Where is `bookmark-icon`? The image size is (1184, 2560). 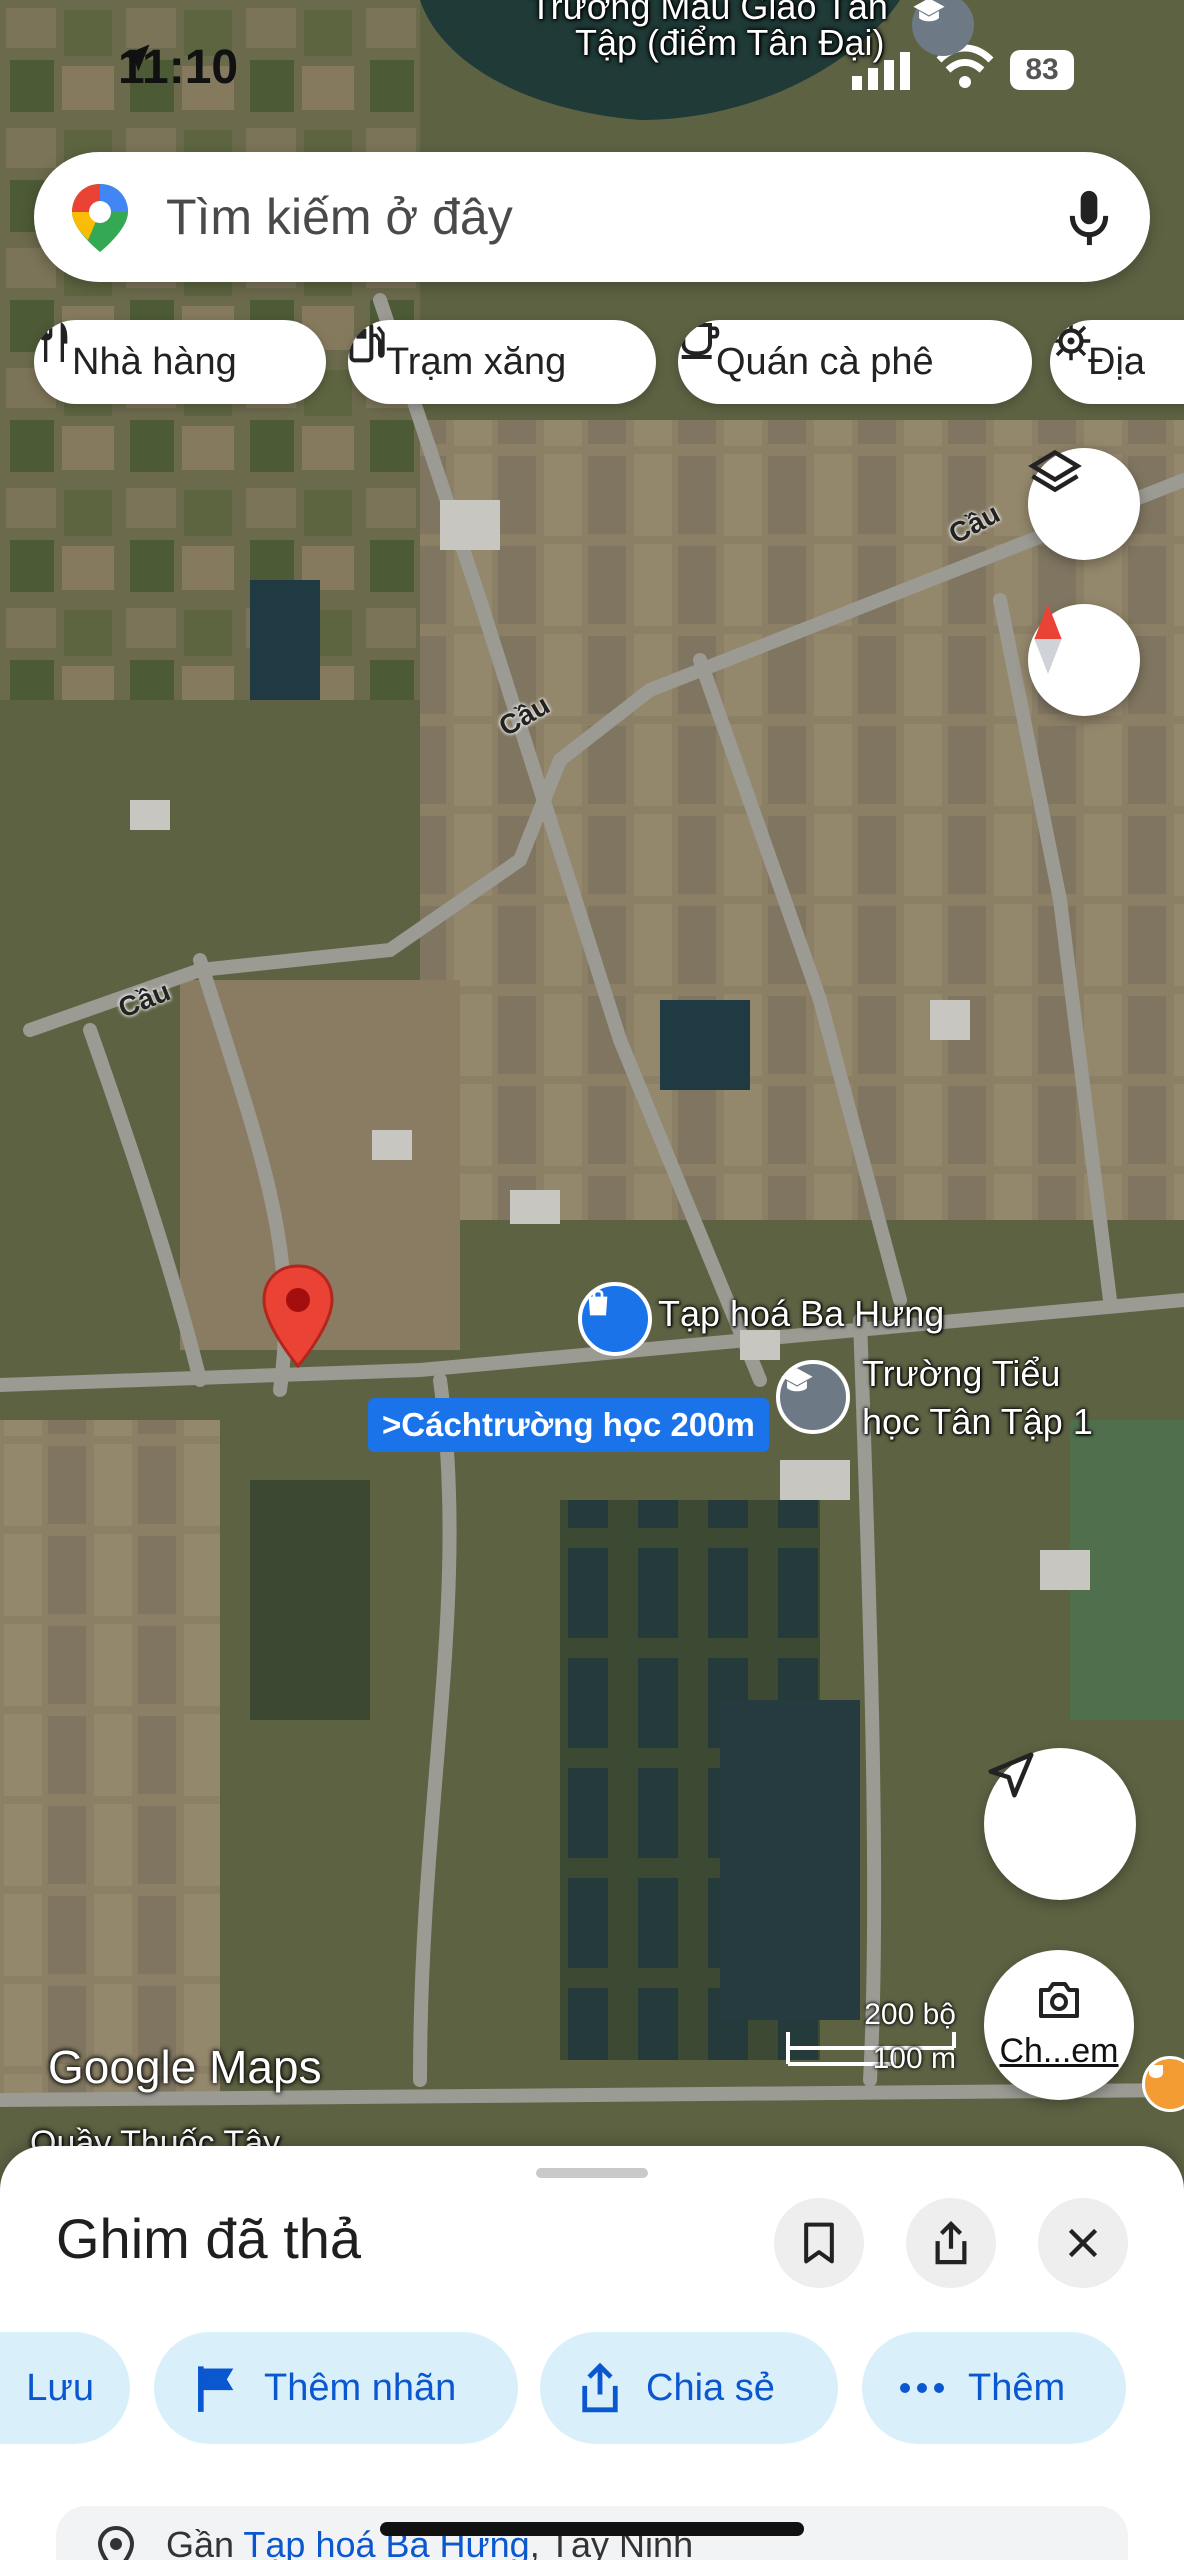 bookmark-icon is located at coordinates (819, 2243).